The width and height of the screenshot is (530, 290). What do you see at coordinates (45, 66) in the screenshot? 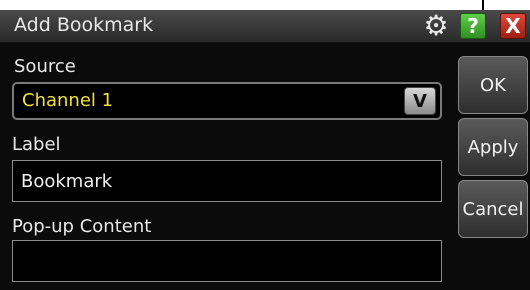
I see `source-label: Source` at bounding box center [45, 66].